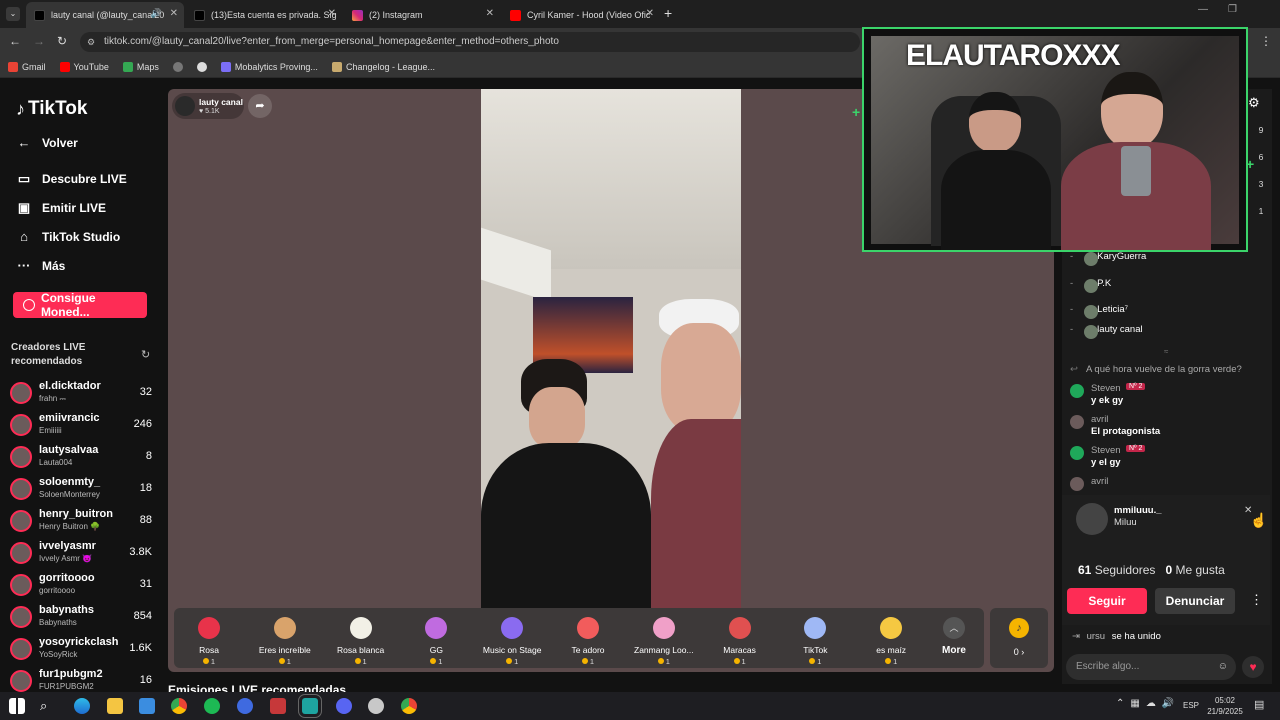  What do you see at coordinates (310, 706) in the screenshot?
I see `active-app-icon` at bounding box center [310, 706].